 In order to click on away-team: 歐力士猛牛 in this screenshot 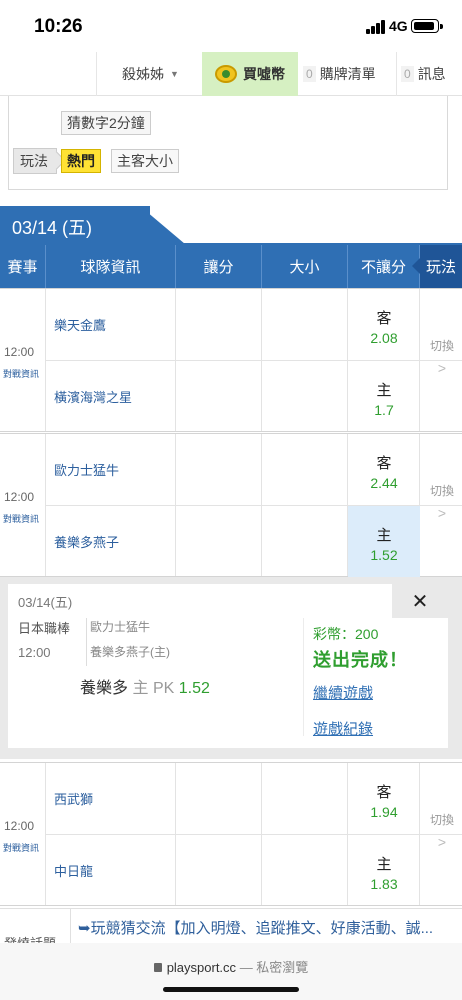, I will do `click(86, 469)`.